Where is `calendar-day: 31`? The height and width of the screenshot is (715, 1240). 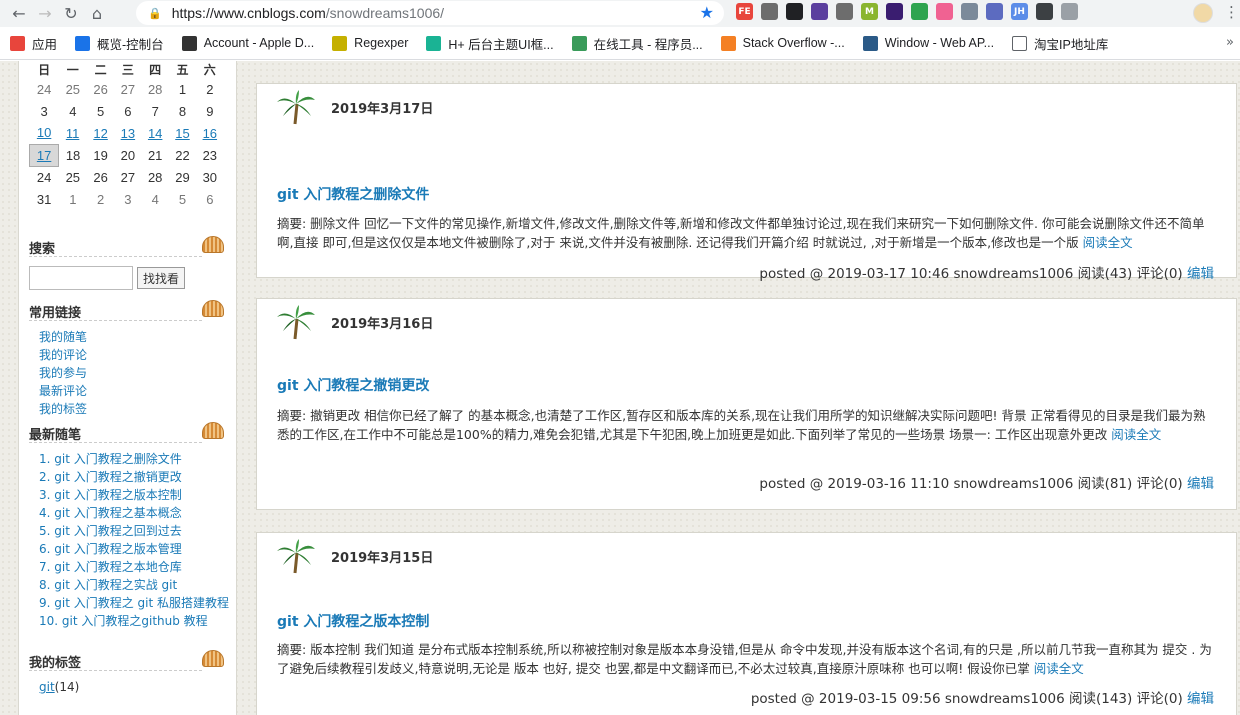 calendar-day: 31 is located at coordinates (44, 199).